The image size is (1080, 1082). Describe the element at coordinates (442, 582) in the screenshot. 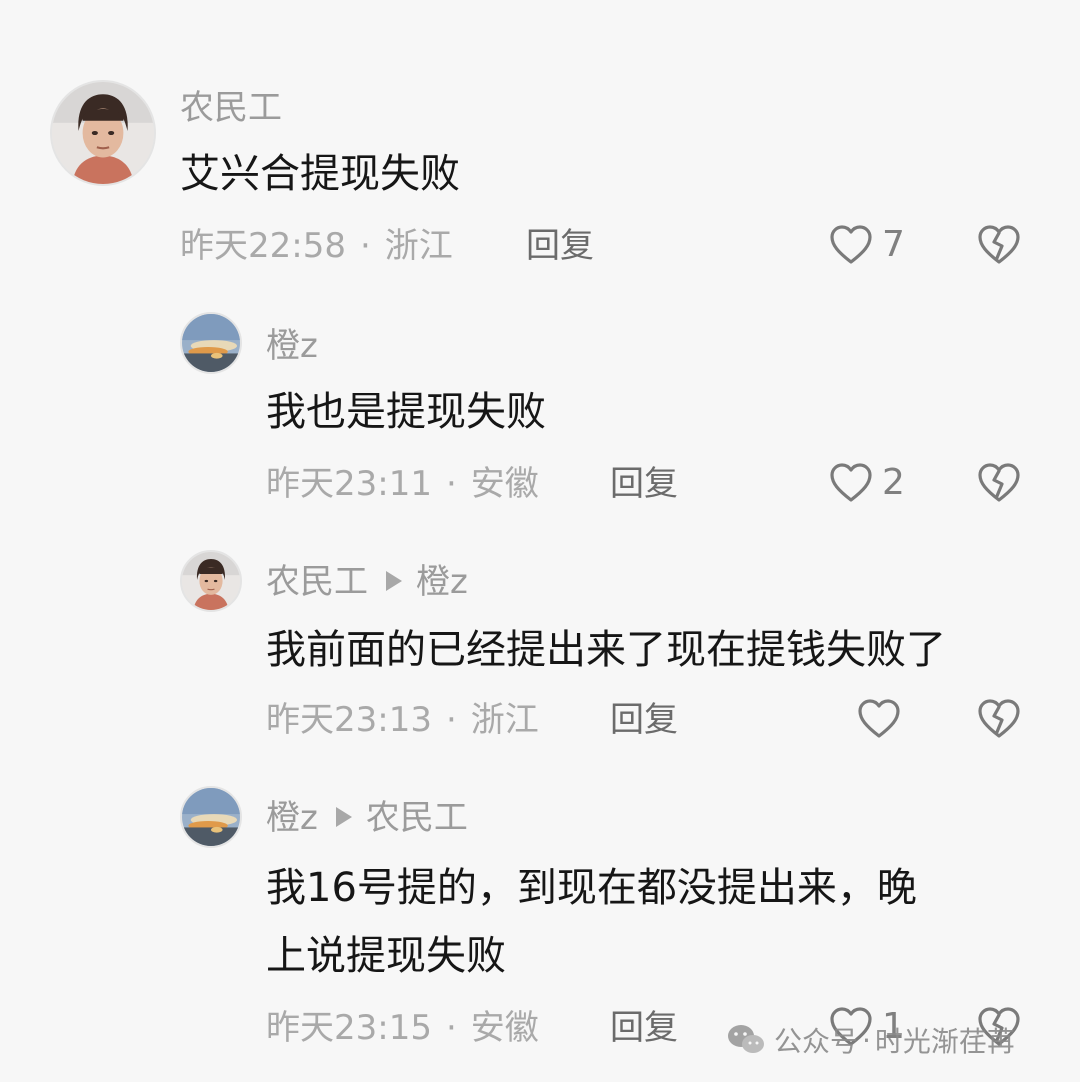

I see `reply-to-name: 橙z` at that location.